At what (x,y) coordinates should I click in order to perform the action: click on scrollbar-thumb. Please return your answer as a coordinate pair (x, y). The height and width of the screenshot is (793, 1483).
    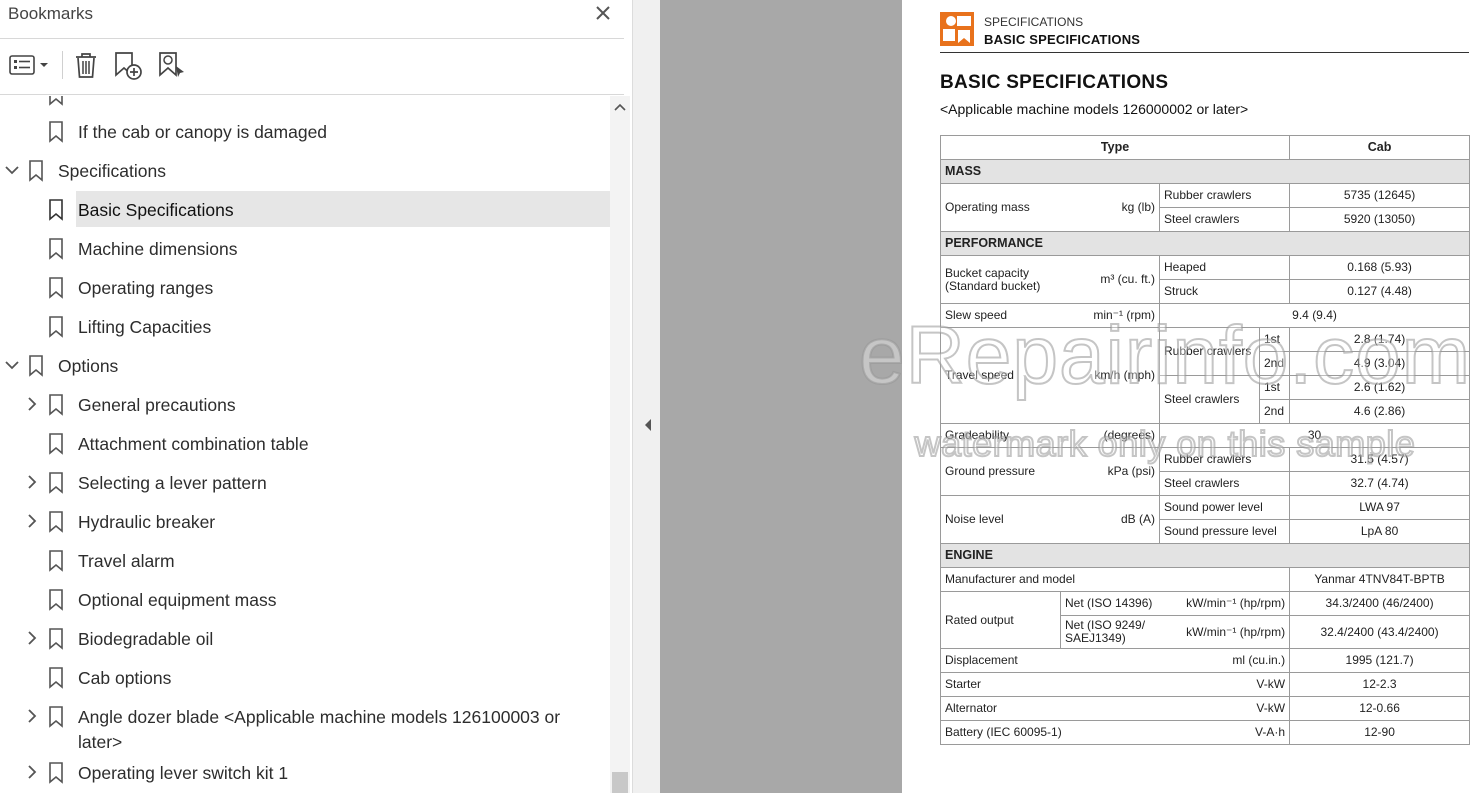
    Looking at the image, I should click on (620, 782).